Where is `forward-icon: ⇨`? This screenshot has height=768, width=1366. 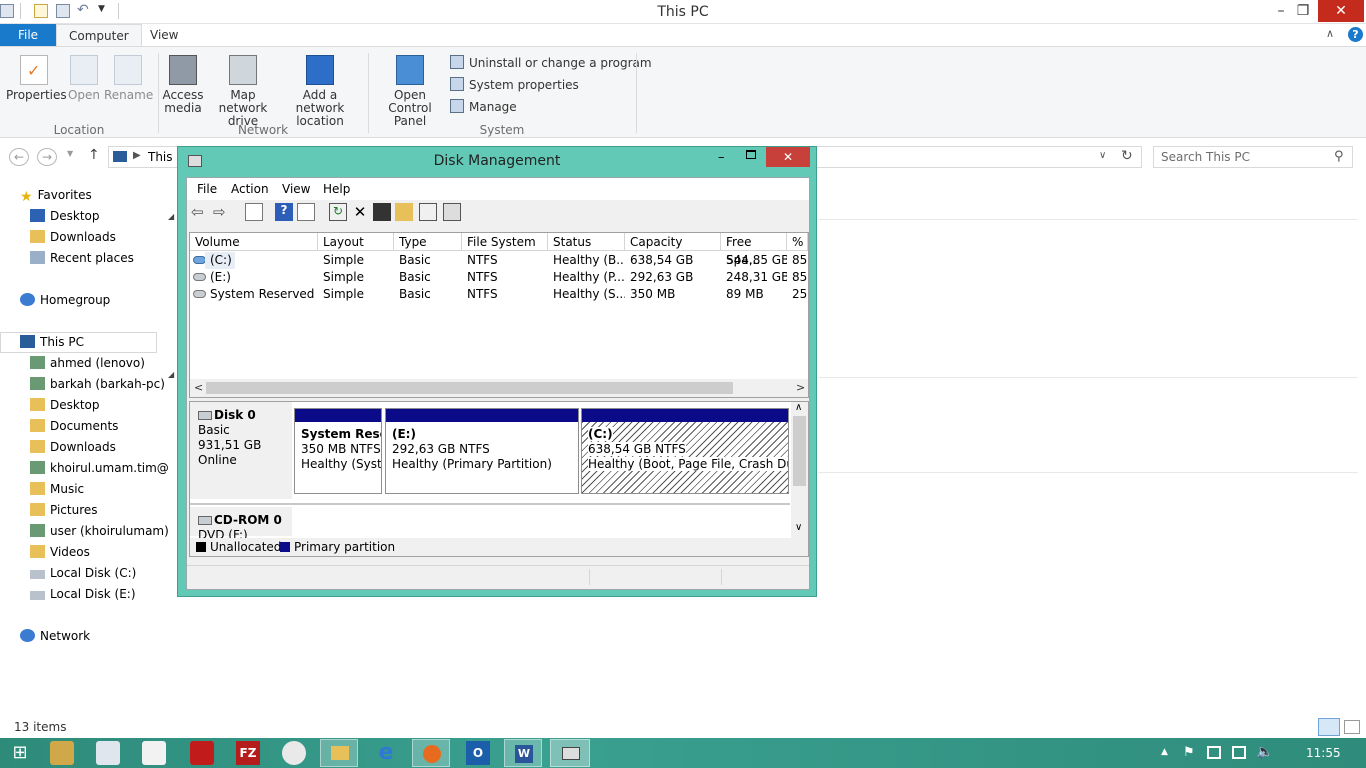 forward-icon: ⇨ is located at coordinates (222, 212).